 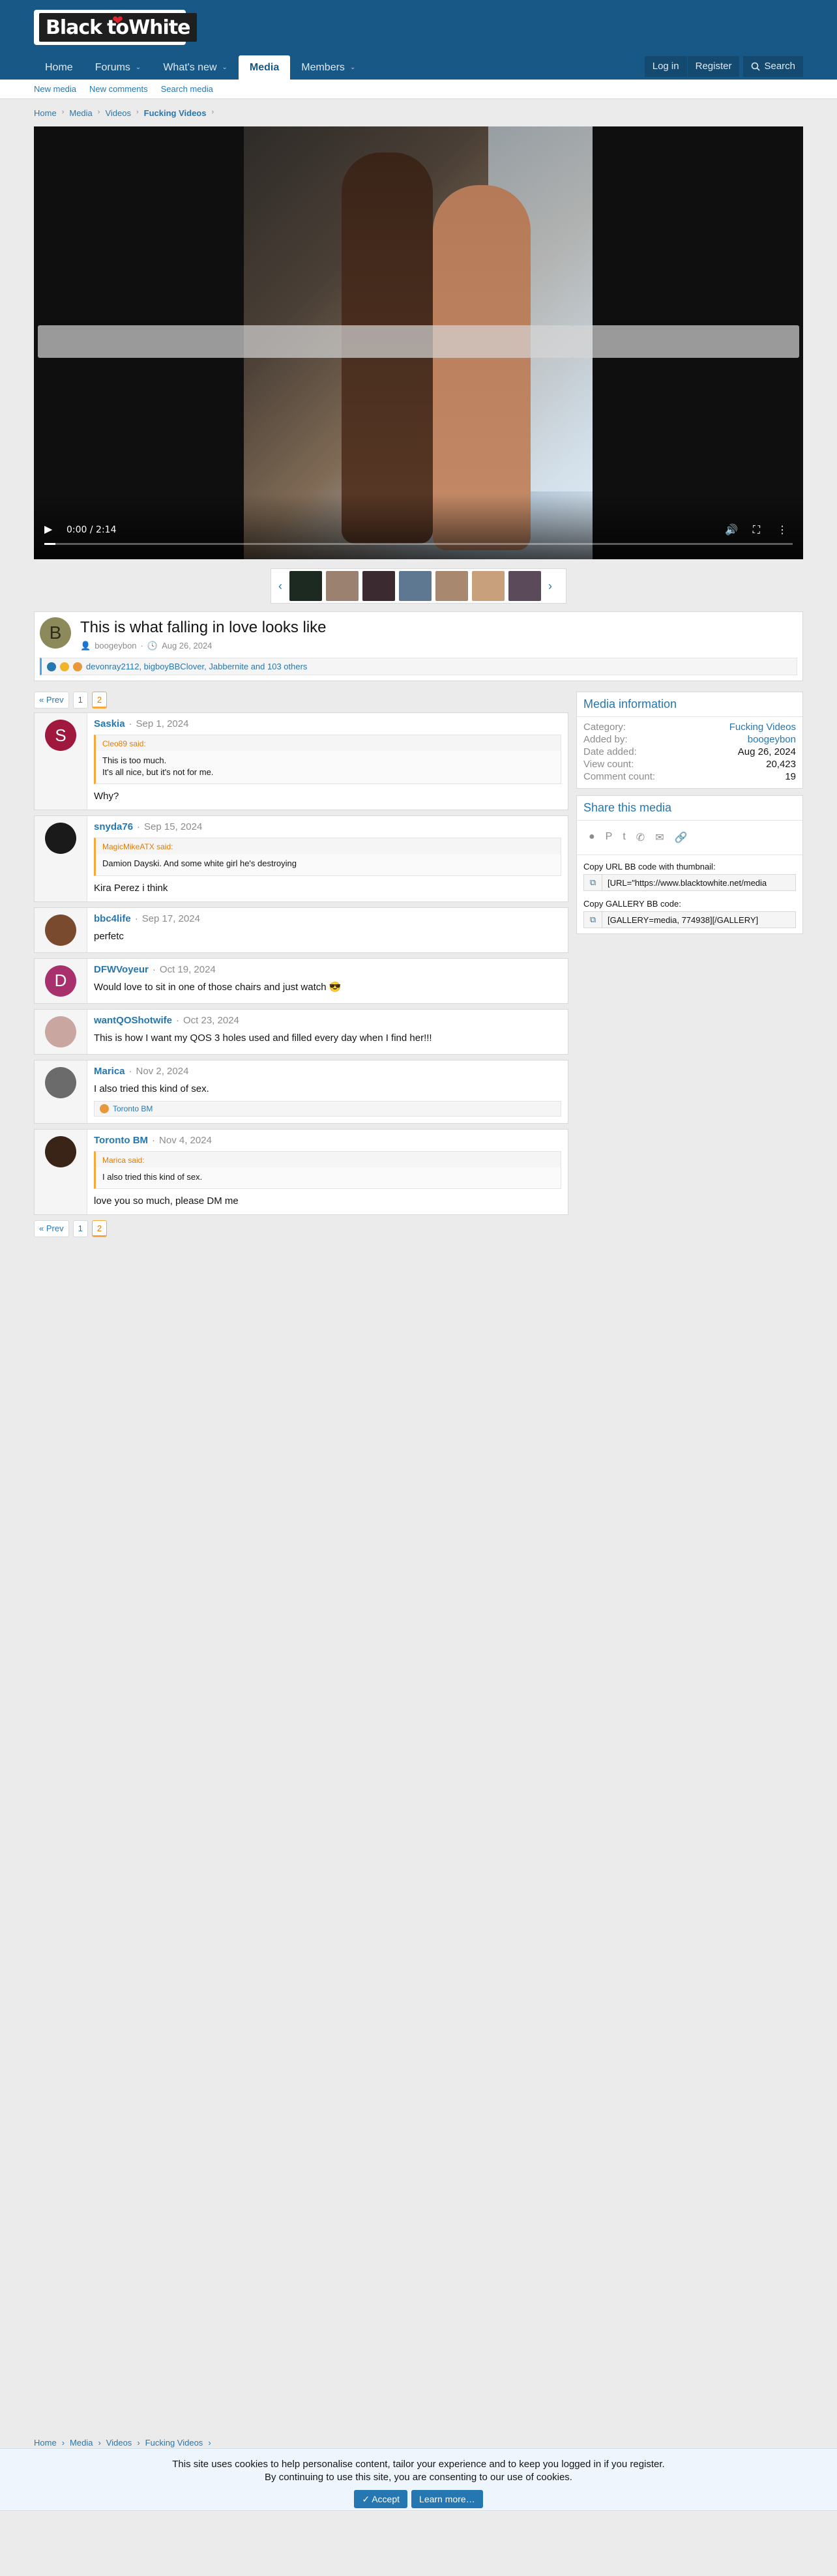 I want to click on comment-author: Marica, so click(x=109, y=1071).